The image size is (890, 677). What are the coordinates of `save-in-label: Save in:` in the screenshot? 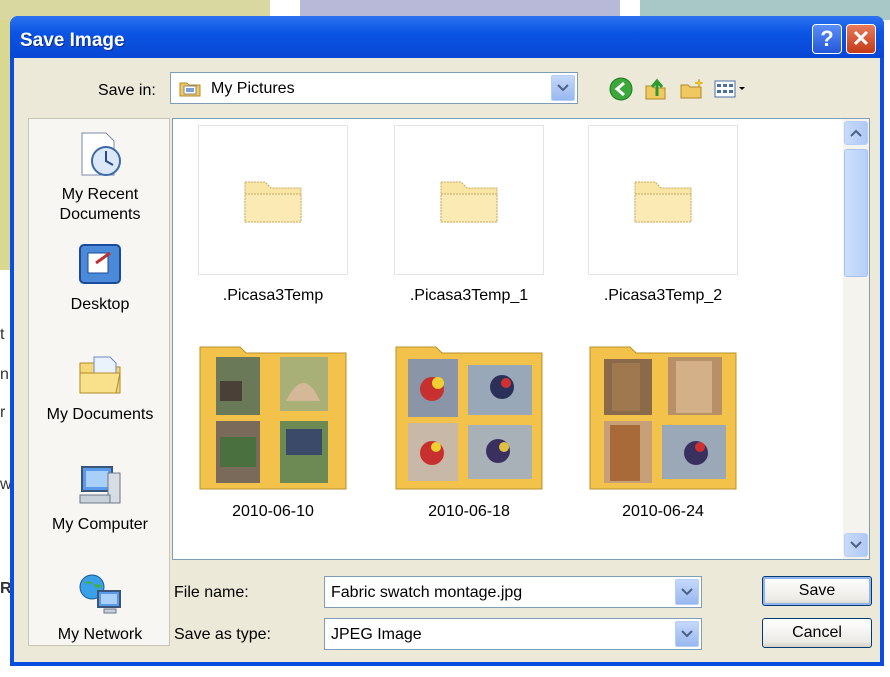 It's located at (127, 90).